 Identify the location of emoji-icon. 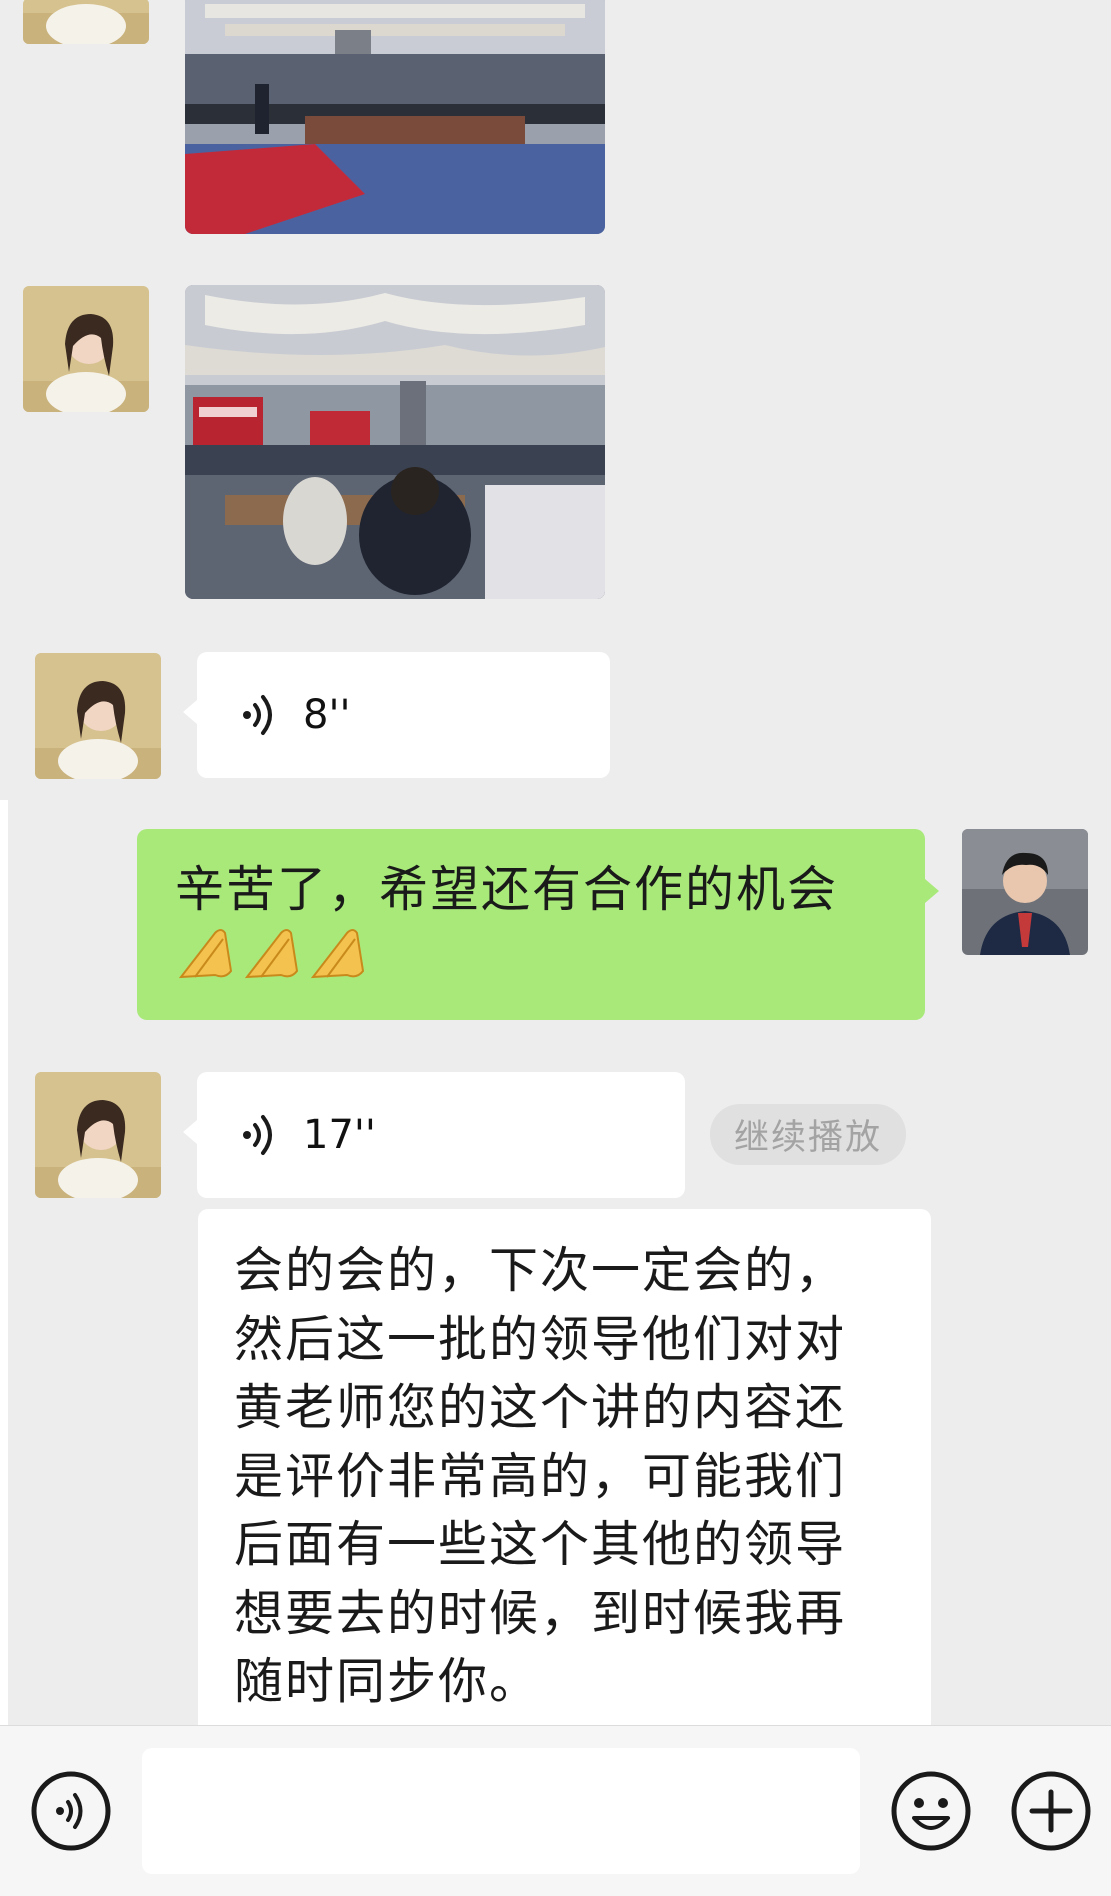
(931, 1811).